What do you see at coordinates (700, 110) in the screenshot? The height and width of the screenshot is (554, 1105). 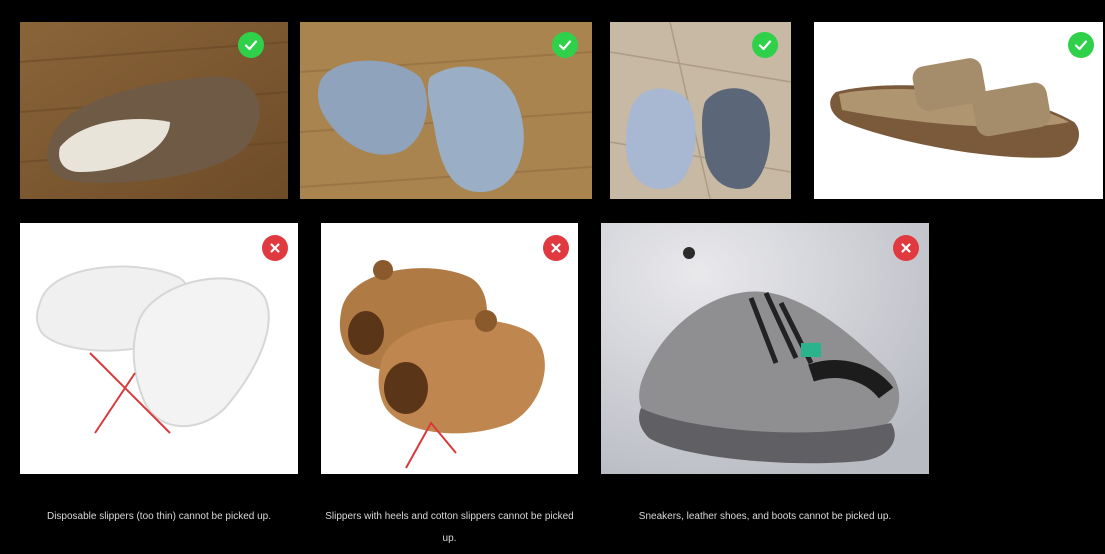 I see `photo-house-slippers` at bounding box center [700, 110].